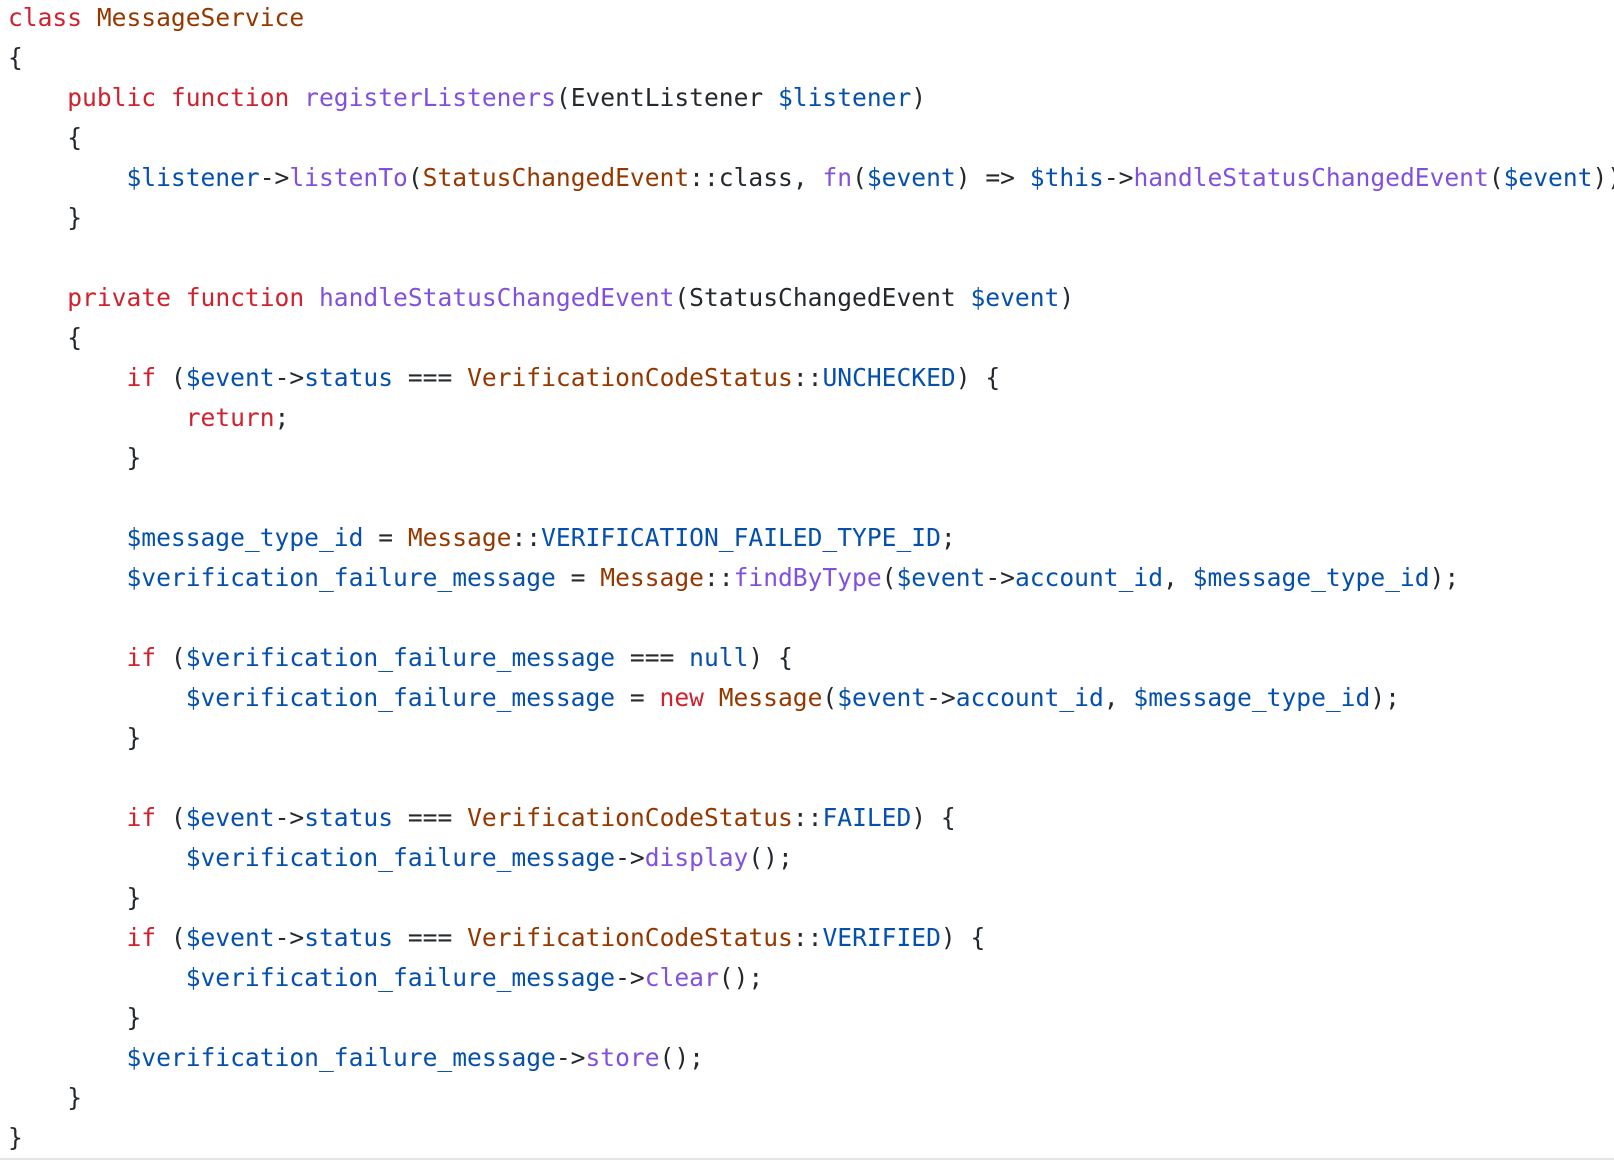 This screenshot has height=1164, width=1614. Describe the element at coordinates (696, 857) in the screenshot. I see `code-token-function-name: display` at that location.